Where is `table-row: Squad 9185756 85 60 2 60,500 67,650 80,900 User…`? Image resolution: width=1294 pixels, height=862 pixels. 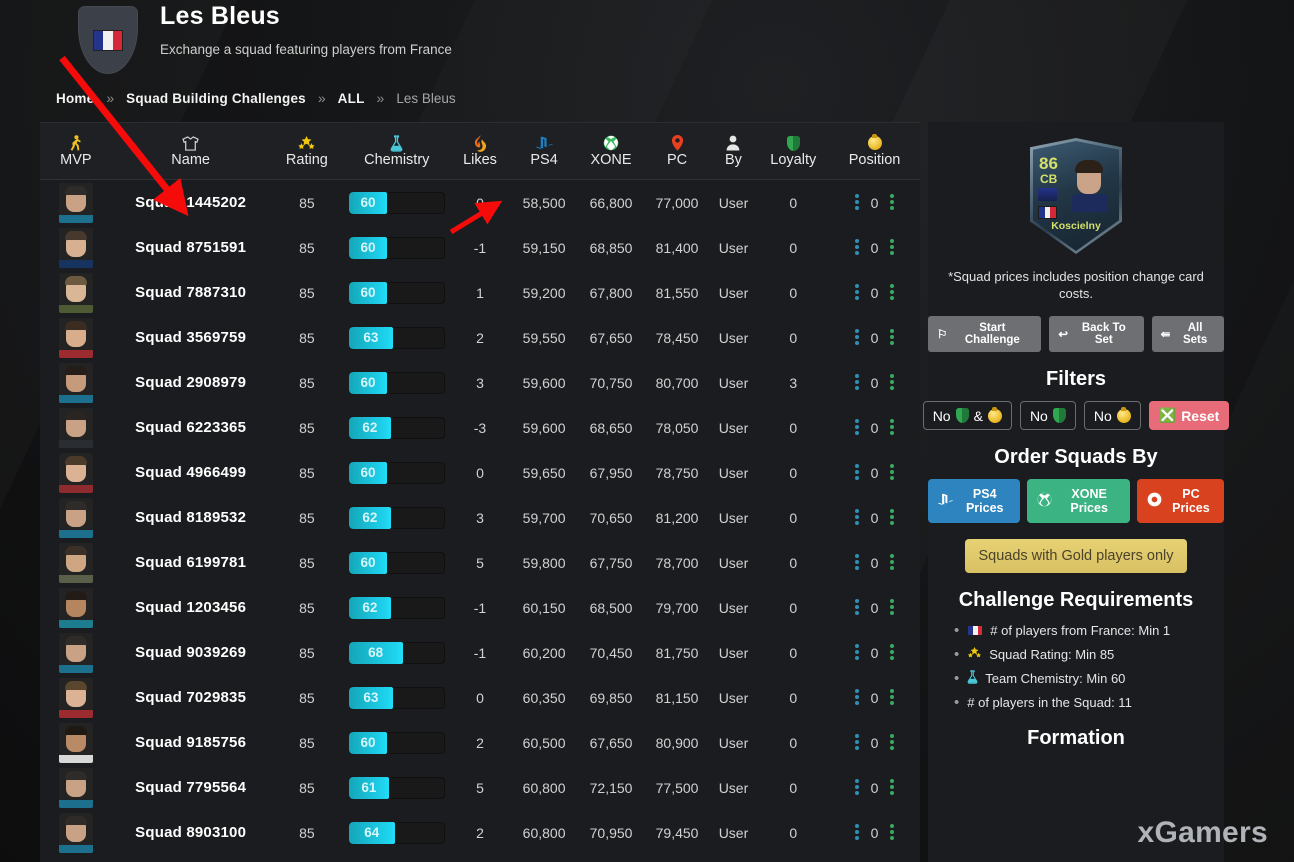 table-row: Squad 9185756 85 60 2 60,500 67,650 80,900 User… is located at coordinates (480, 742).